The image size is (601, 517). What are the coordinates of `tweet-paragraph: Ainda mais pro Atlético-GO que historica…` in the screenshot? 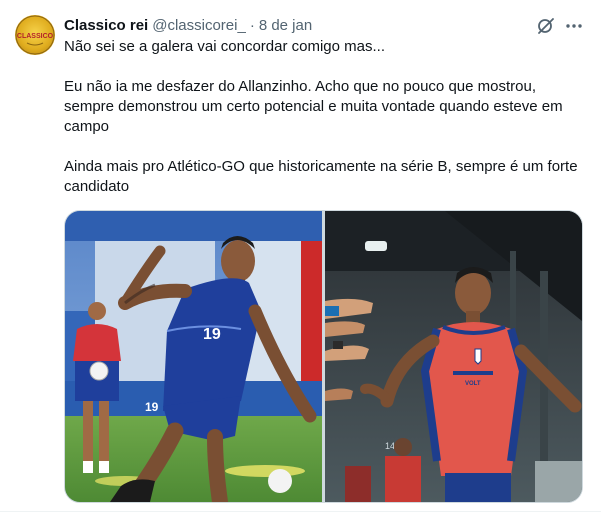 It's located at (321, 176).